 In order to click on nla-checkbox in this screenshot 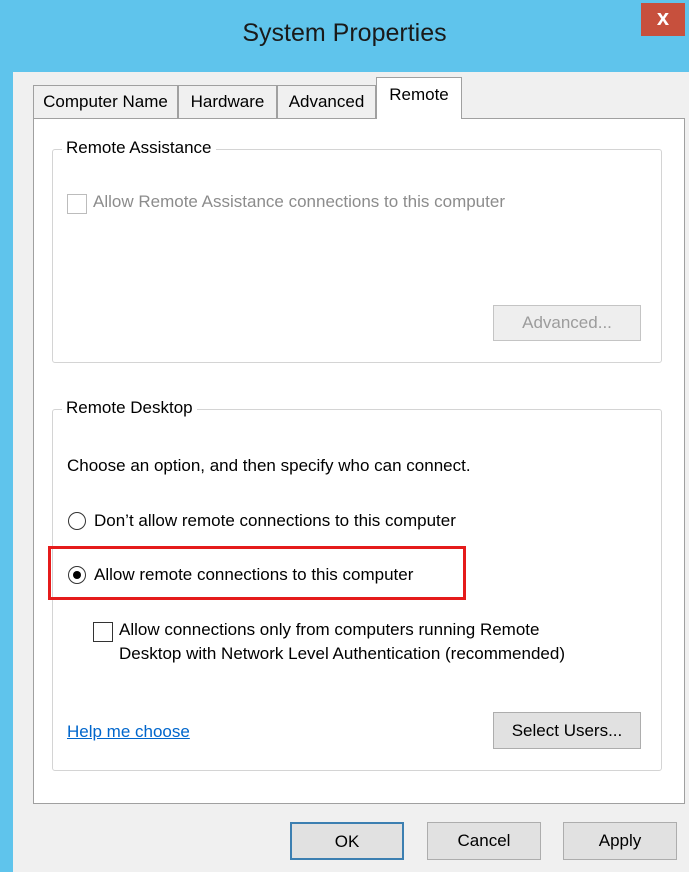, I will do `click(103, 632)`.